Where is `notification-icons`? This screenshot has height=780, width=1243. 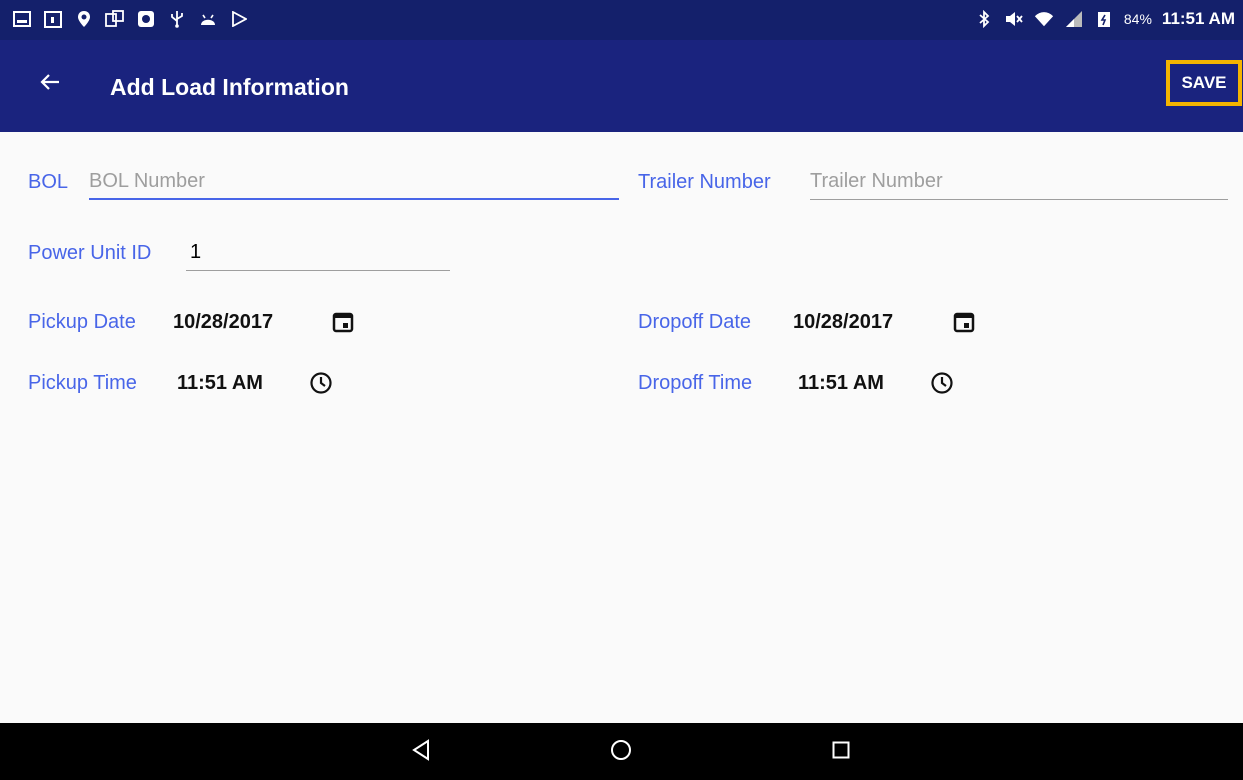 notification-icons is located at coordinates (130, 19).